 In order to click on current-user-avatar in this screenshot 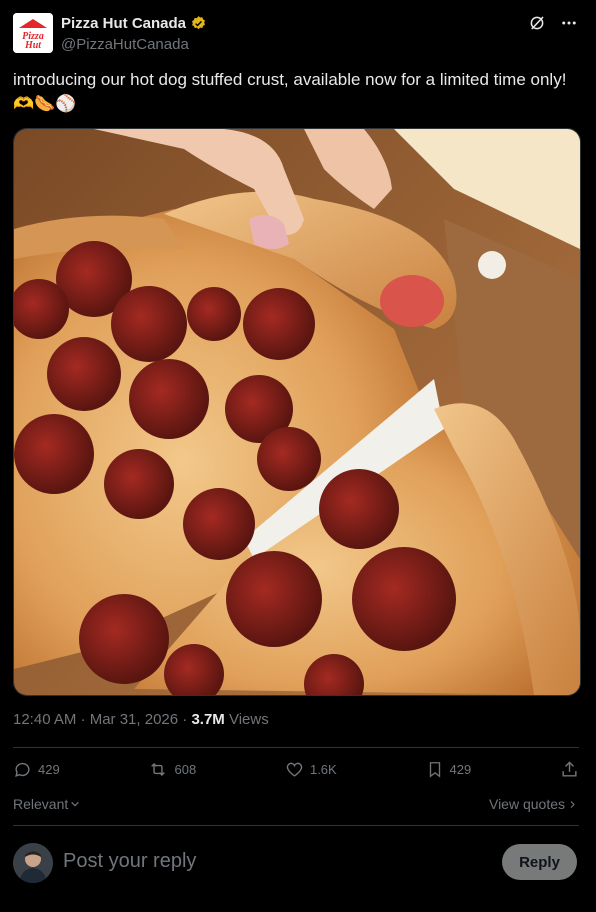, I will do `click(33, 863)`.